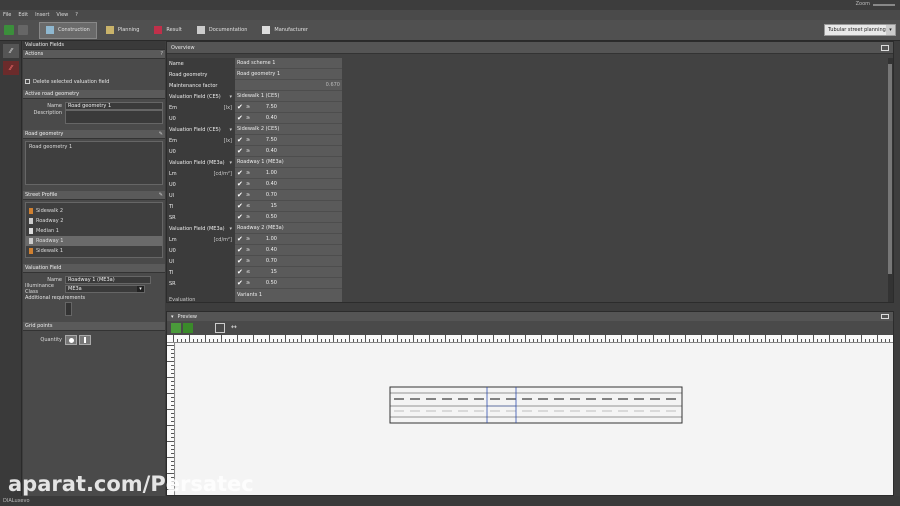  Describe the element at coordinates (222, 30) in the screenshot. I see `tab-documentation: Documentation` at that location.